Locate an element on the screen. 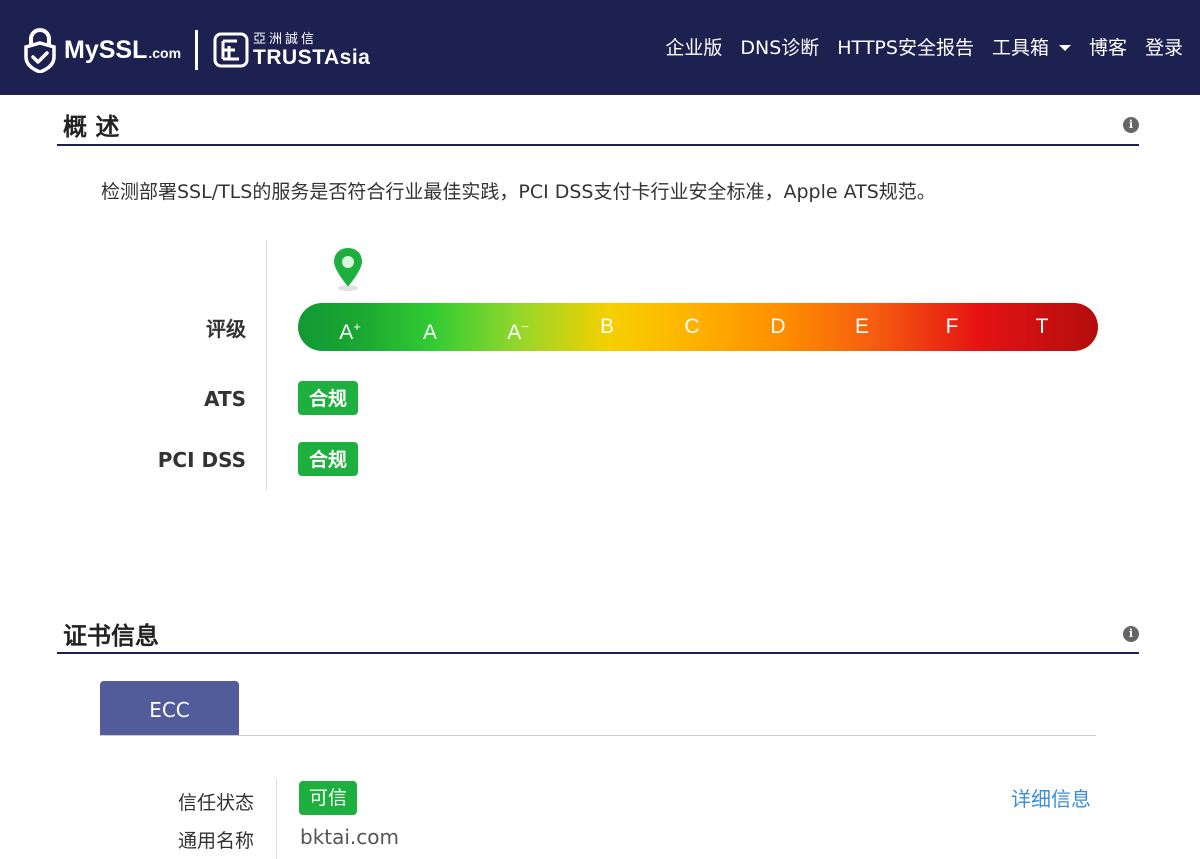  map-pin-icon is located at coordinates (348, 269).